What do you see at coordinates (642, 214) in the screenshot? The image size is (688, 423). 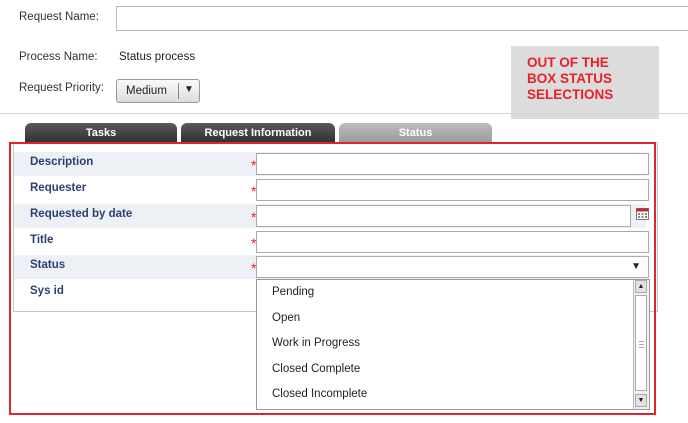 I see `calendar-icon` at bounding box center [642, 214].